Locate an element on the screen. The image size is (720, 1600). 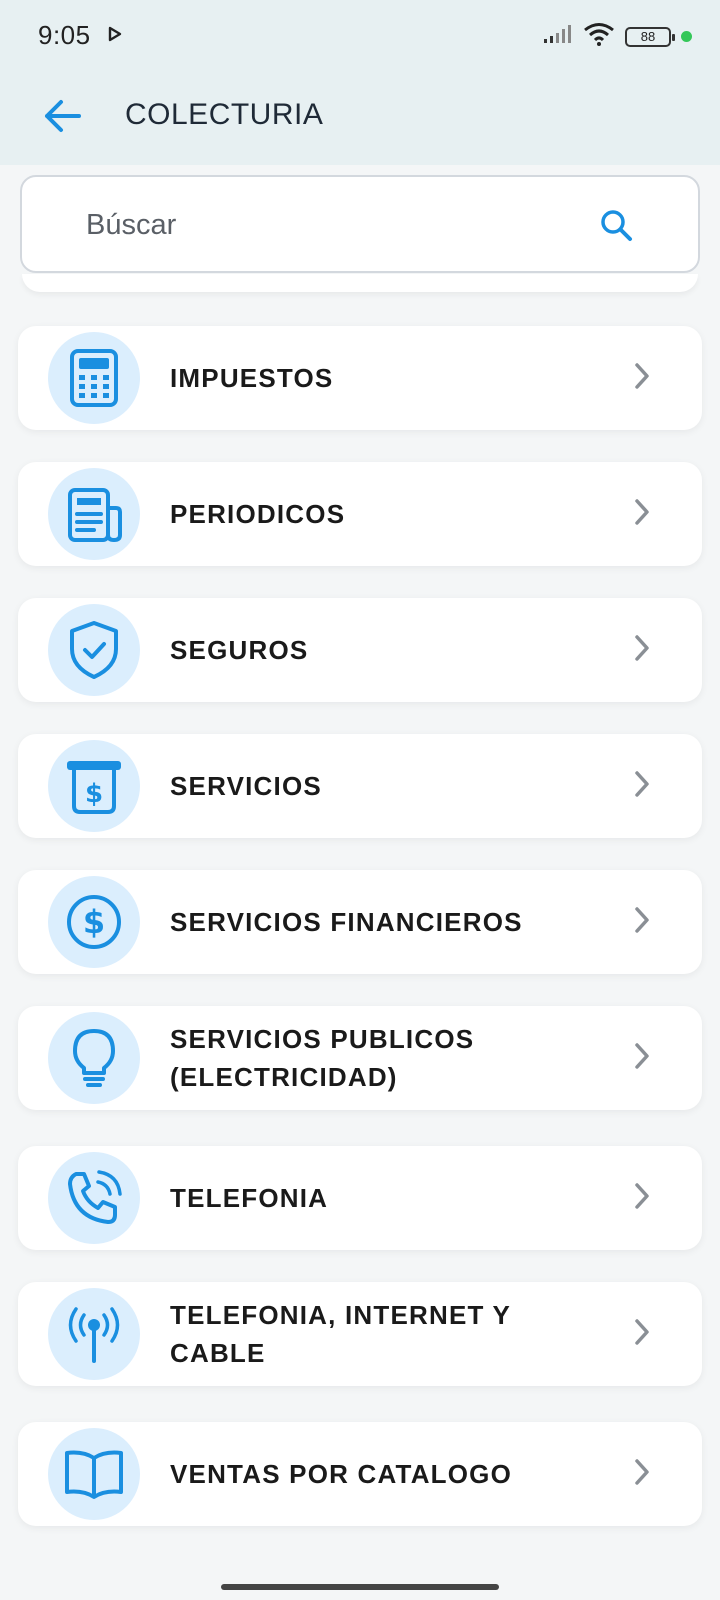
battery-indicator: 88 is located at coordinates (650, 36).